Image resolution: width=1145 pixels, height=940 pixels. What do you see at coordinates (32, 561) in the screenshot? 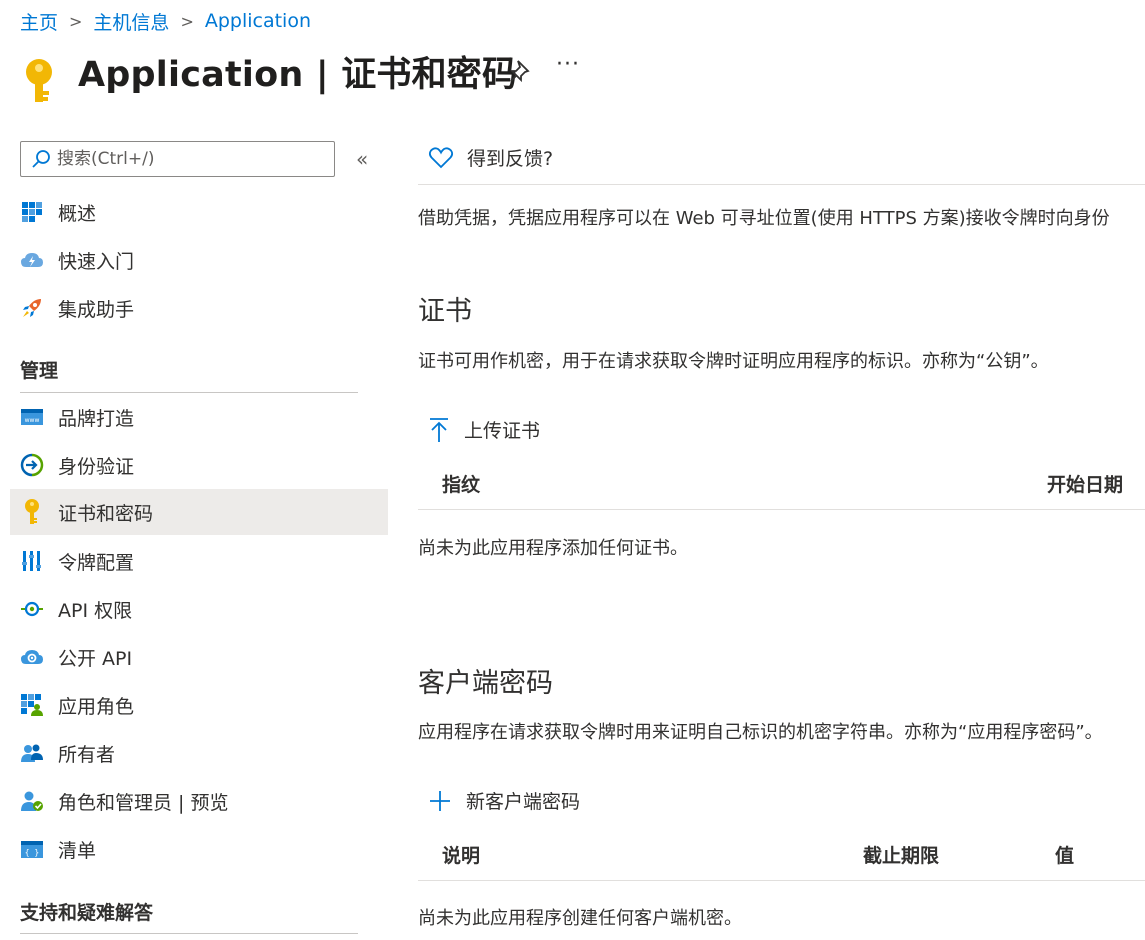
I see `token-config-icon` at bounding box center [32, 561].